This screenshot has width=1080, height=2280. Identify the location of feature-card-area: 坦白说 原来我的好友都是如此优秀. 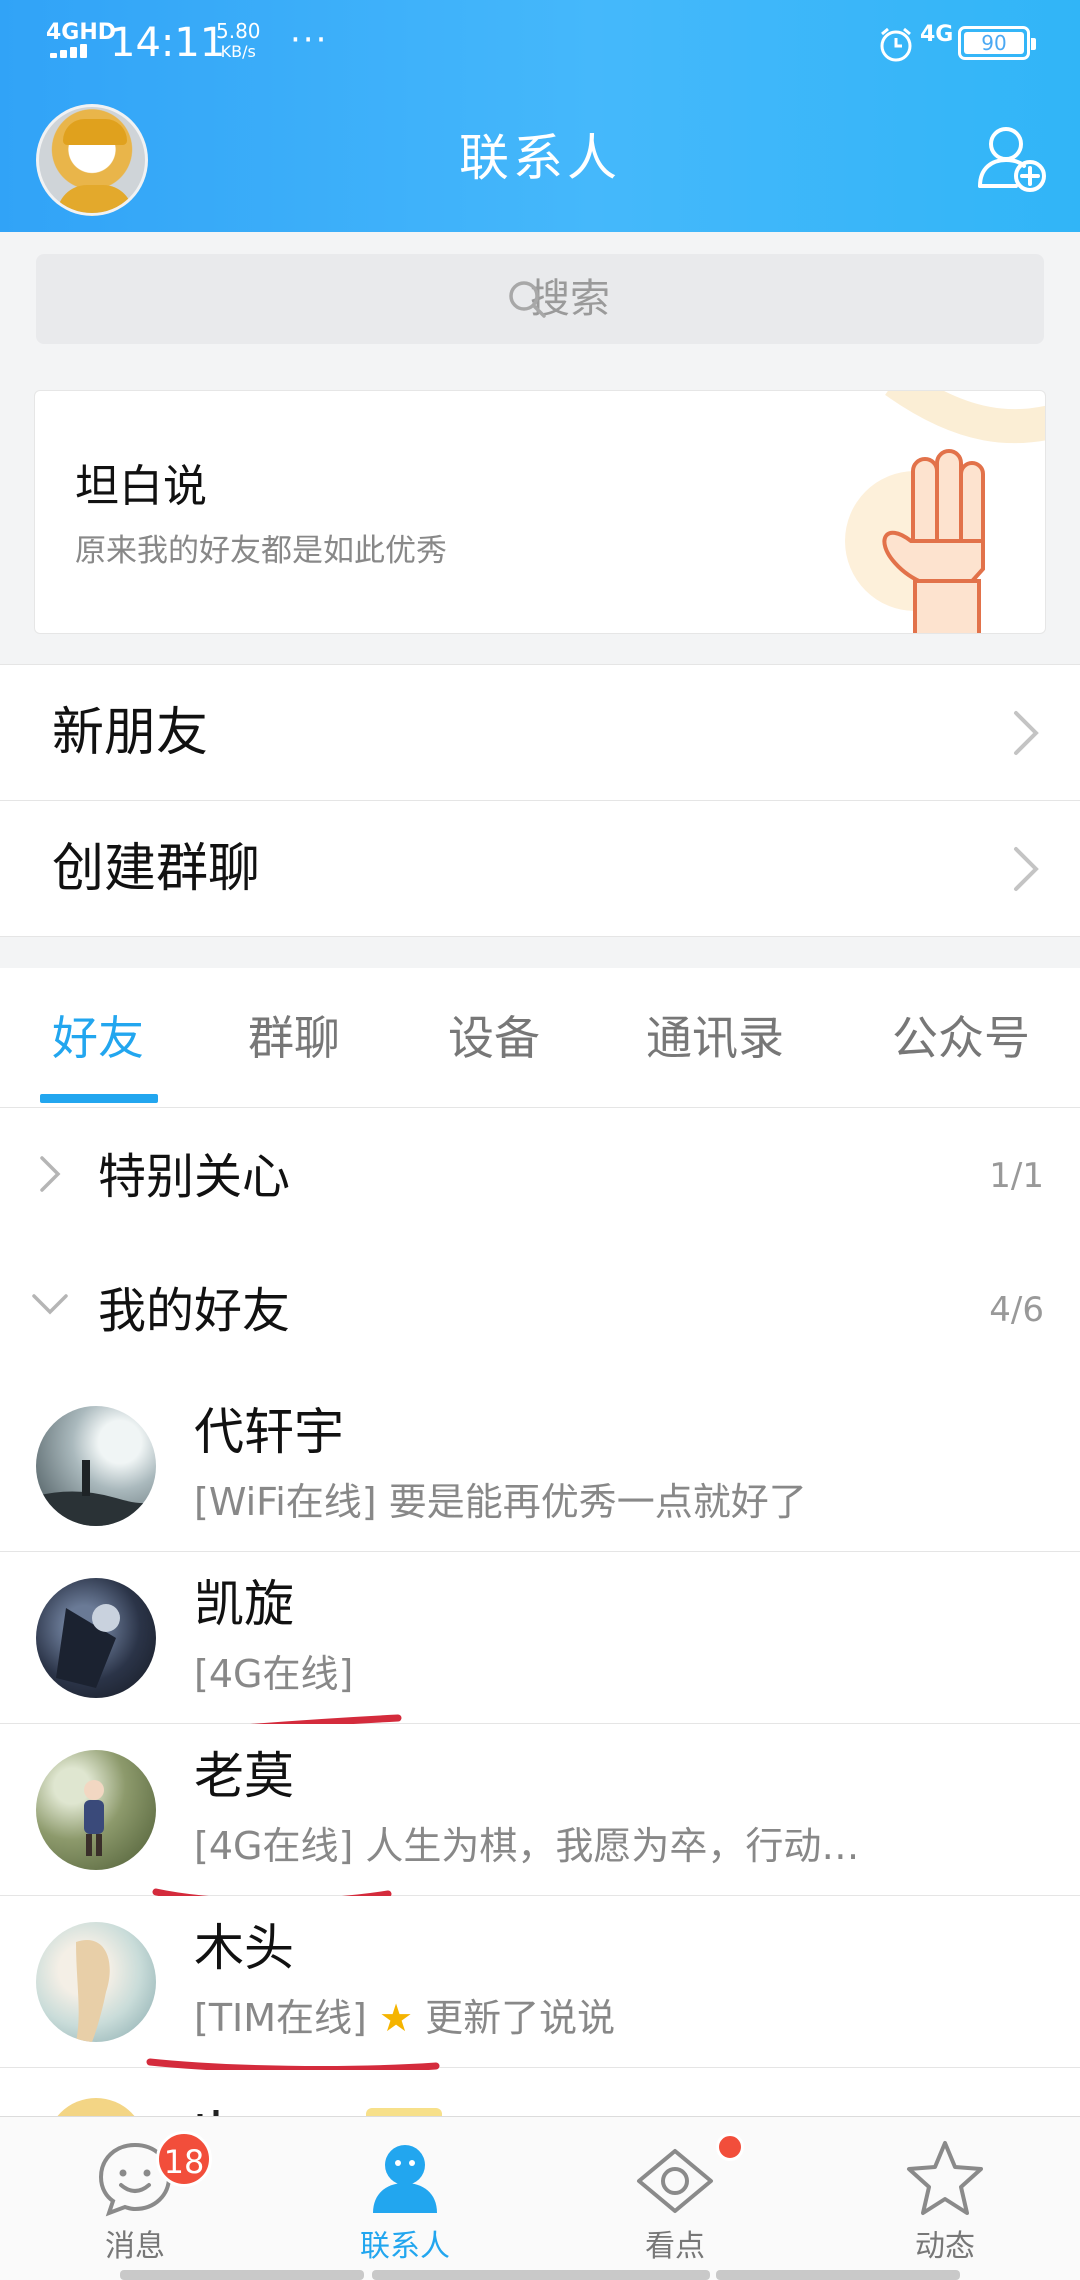
(540, 513).